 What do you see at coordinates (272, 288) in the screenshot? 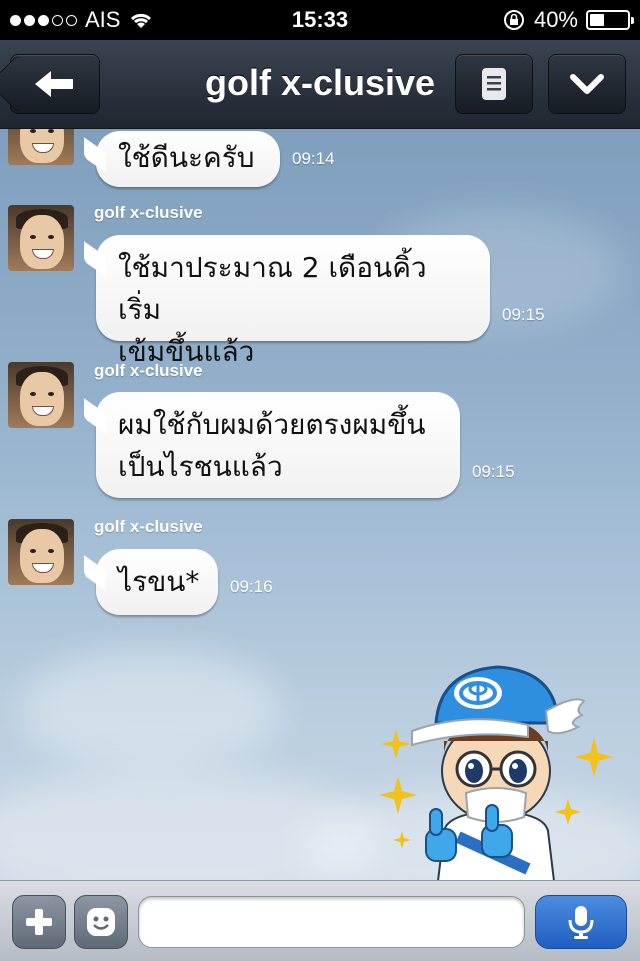
I see `message-text-line: ใช้มาประมาณ 2 เดือนคิ้วเริ่ม` at bounding box center [272, 288].